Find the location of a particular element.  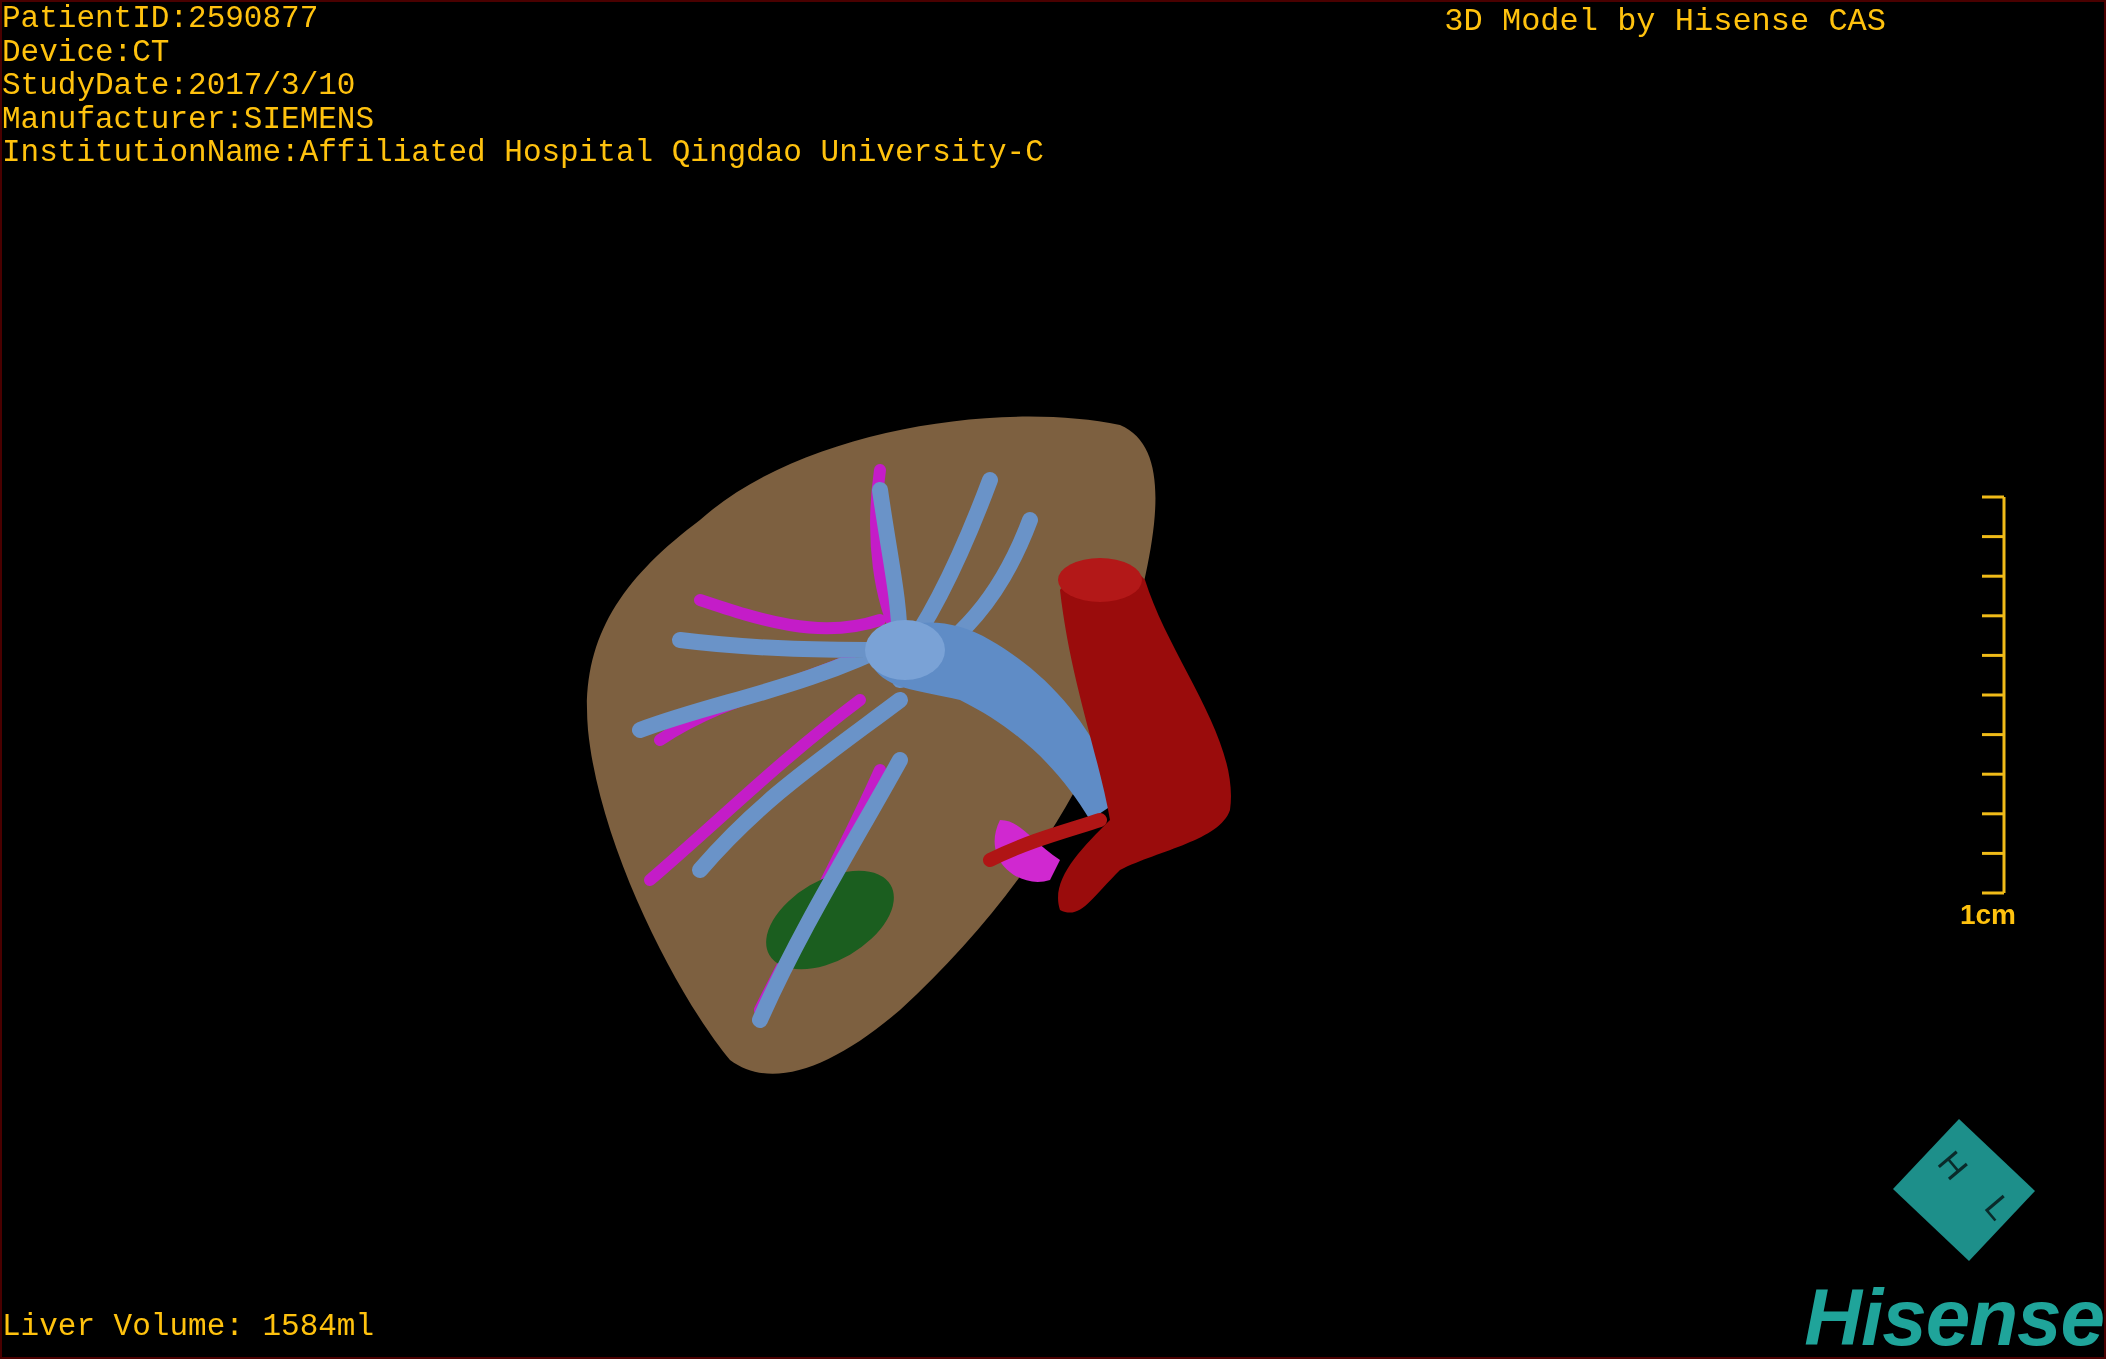

info-text: PatientID:2590877 is located at coordinates (161, 19).